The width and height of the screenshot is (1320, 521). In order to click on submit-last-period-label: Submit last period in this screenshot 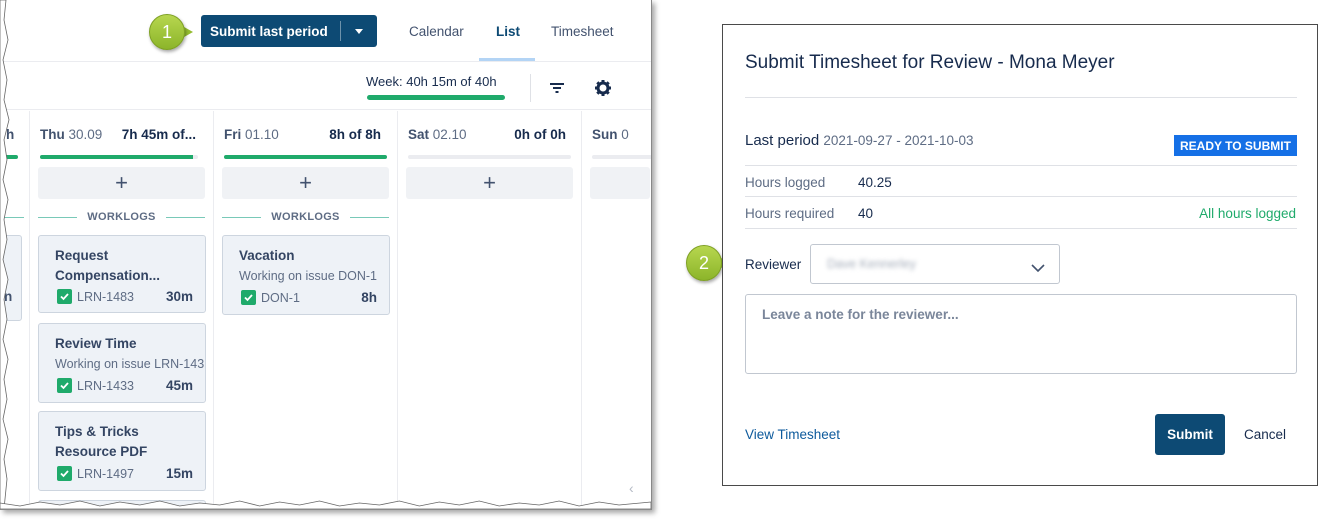, I will do `click(270, 31)`.